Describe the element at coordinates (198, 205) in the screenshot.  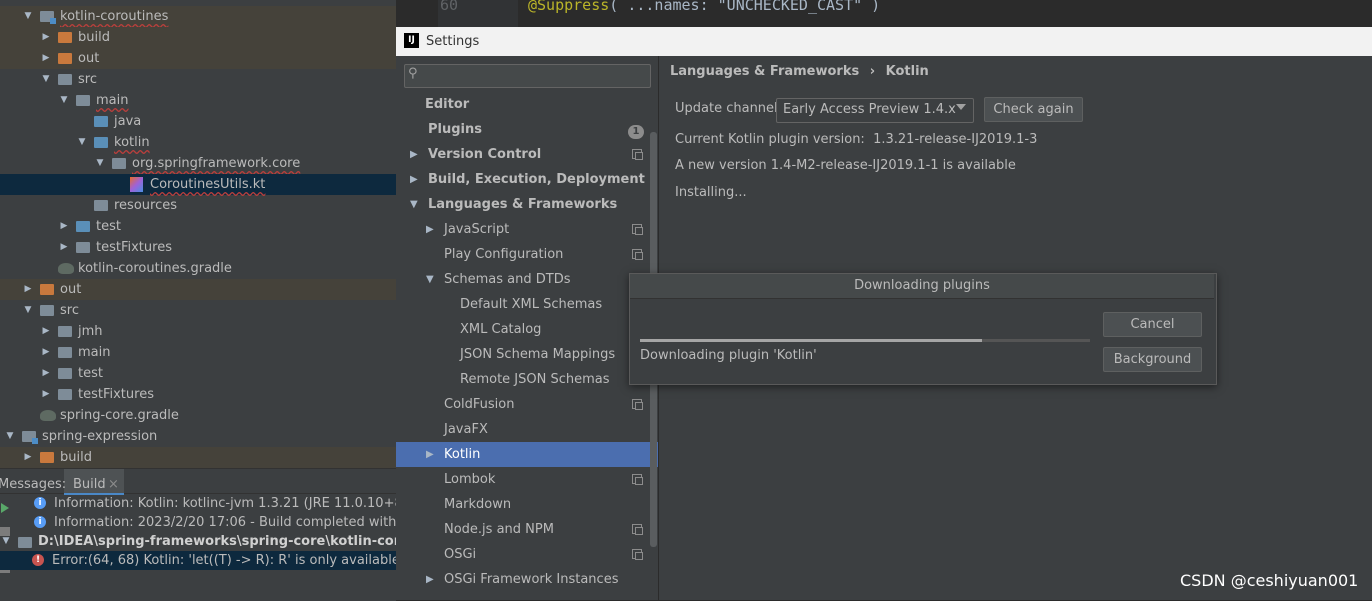
I see `tree-item: resources` at that location.